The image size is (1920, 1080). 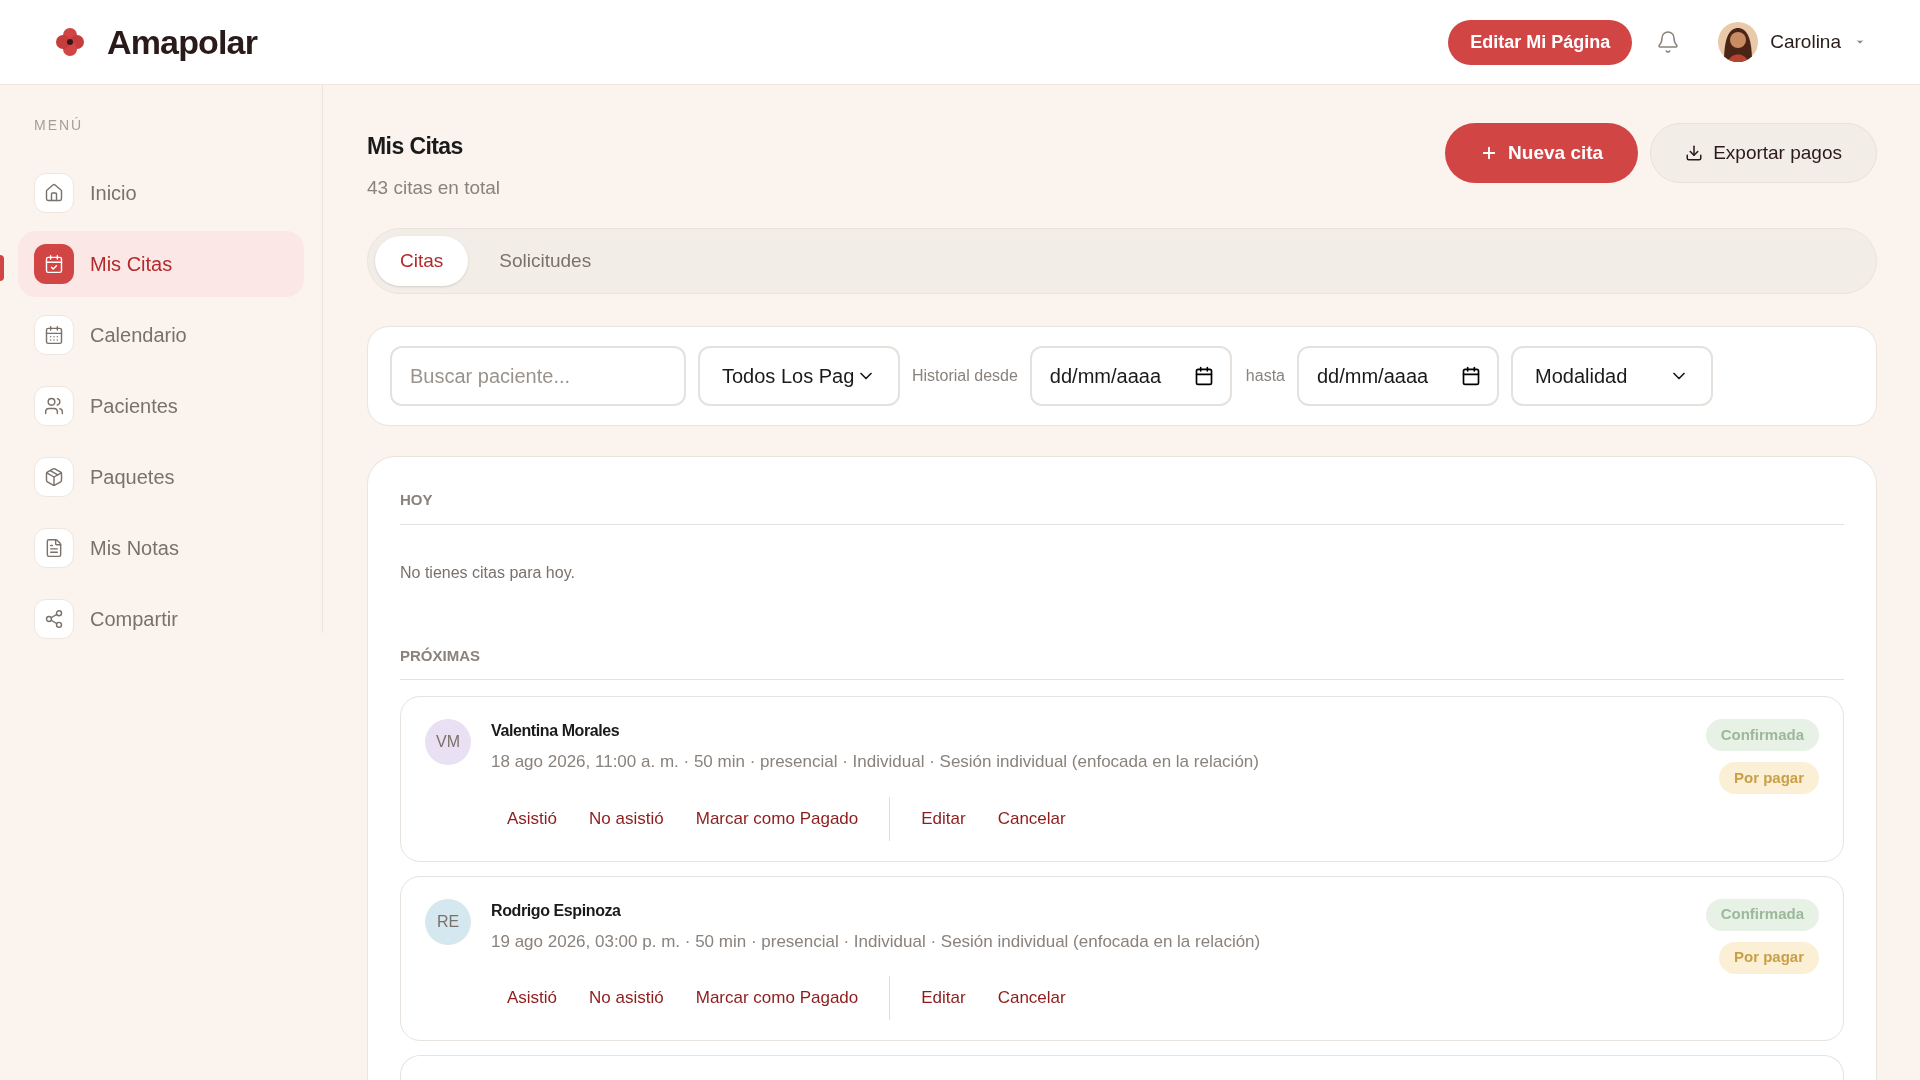 I want to click on menu-heading: MENÚ, so click(x=59, y=125).